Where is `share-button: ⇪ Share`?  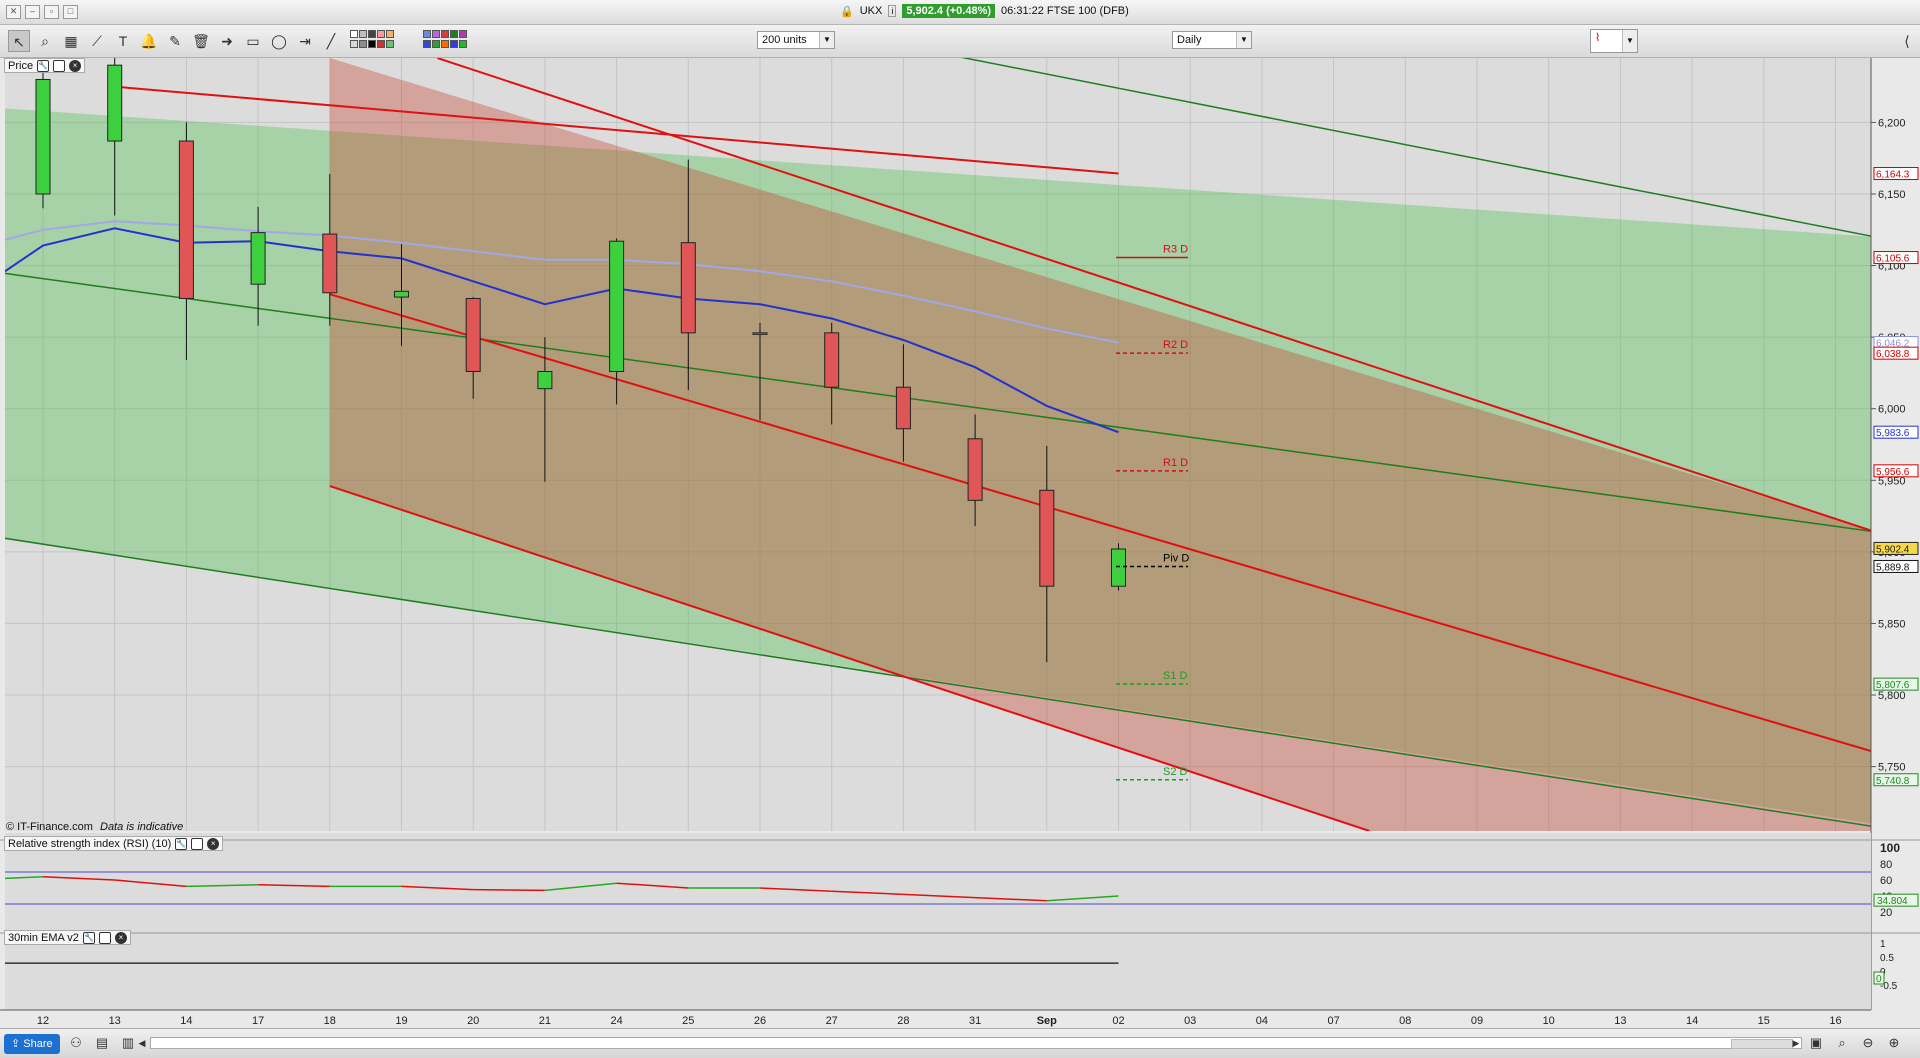 share-button: ⇪ Share is located at coordinates (32, 1044).